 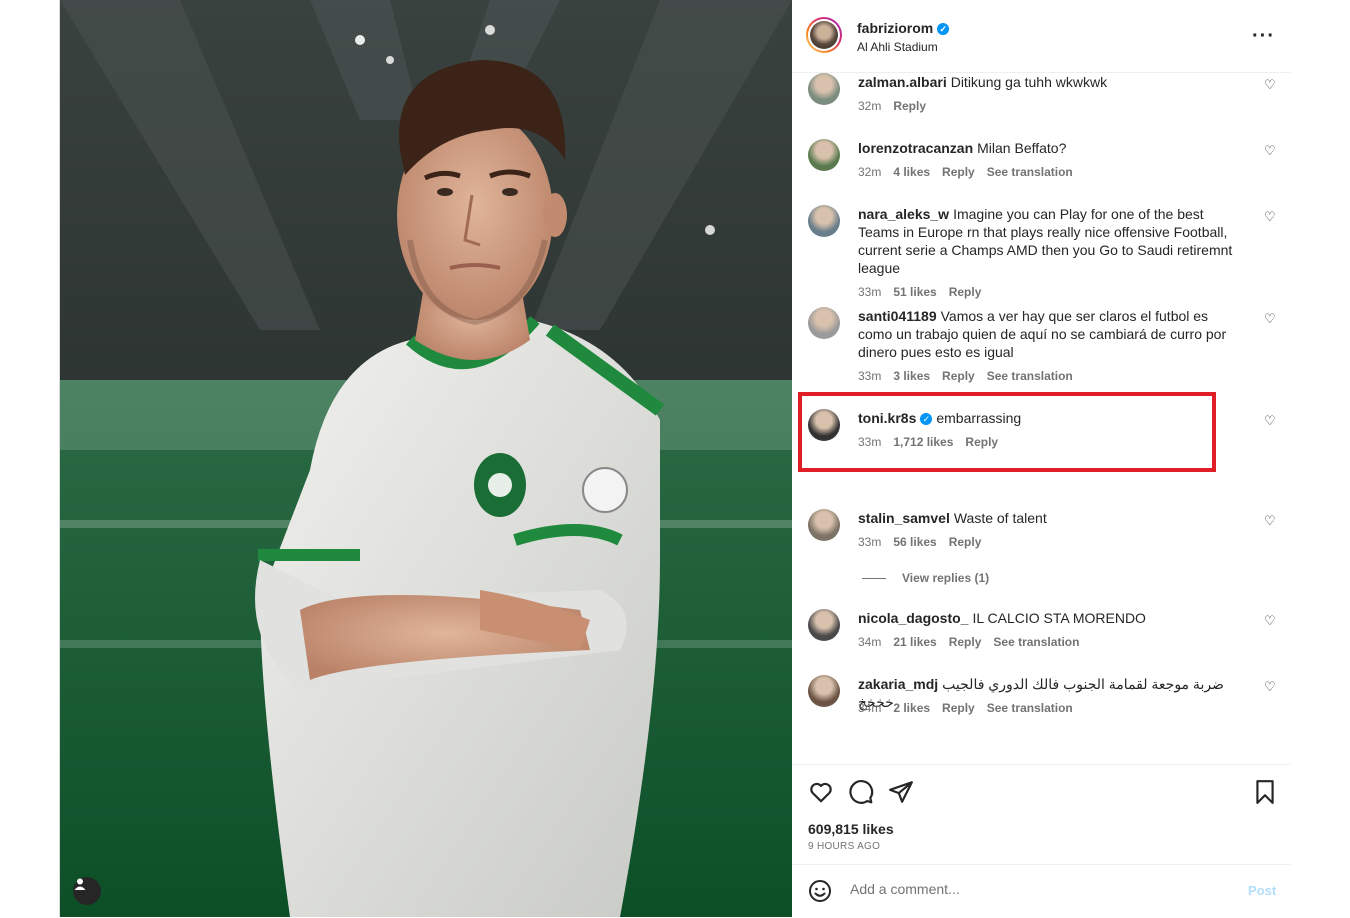 I want to click on comment-text: zalman.albari Ditikung ga tuhh wkwkwk, so click(x=1050, y=82).